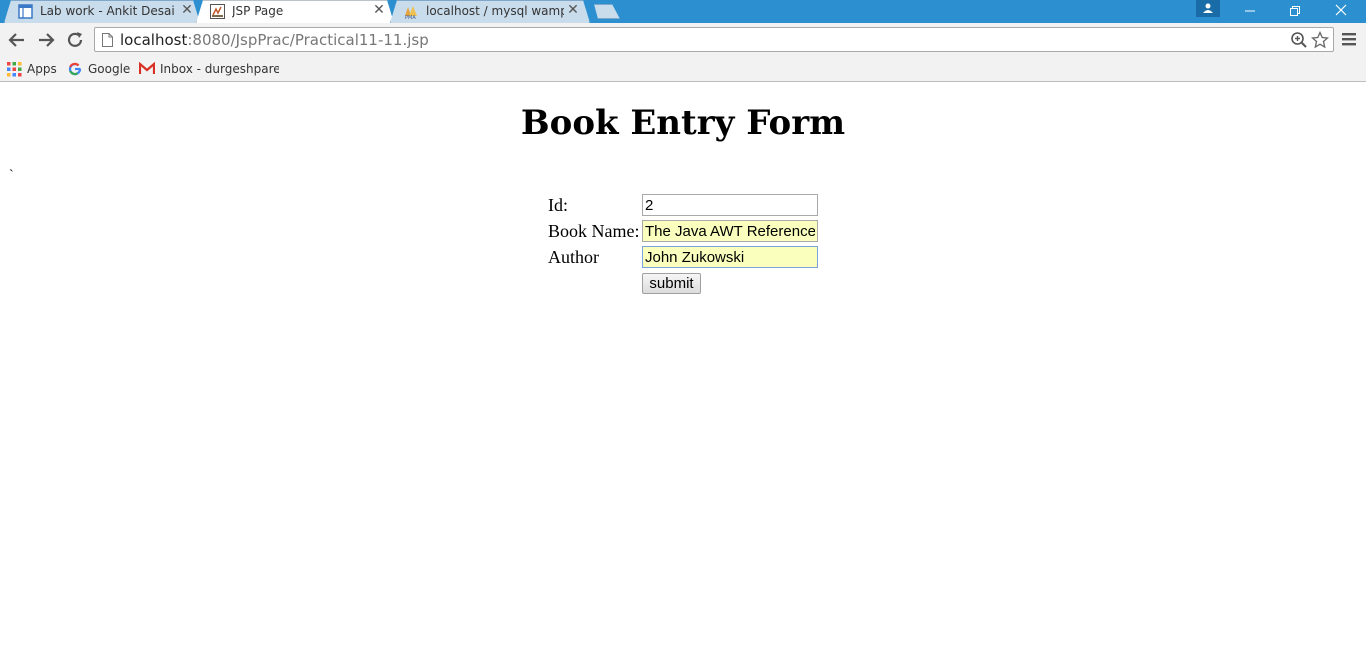 The width and height of the screenshot is (1366, 648). I want to click on profile-button, so click(1208, 8).